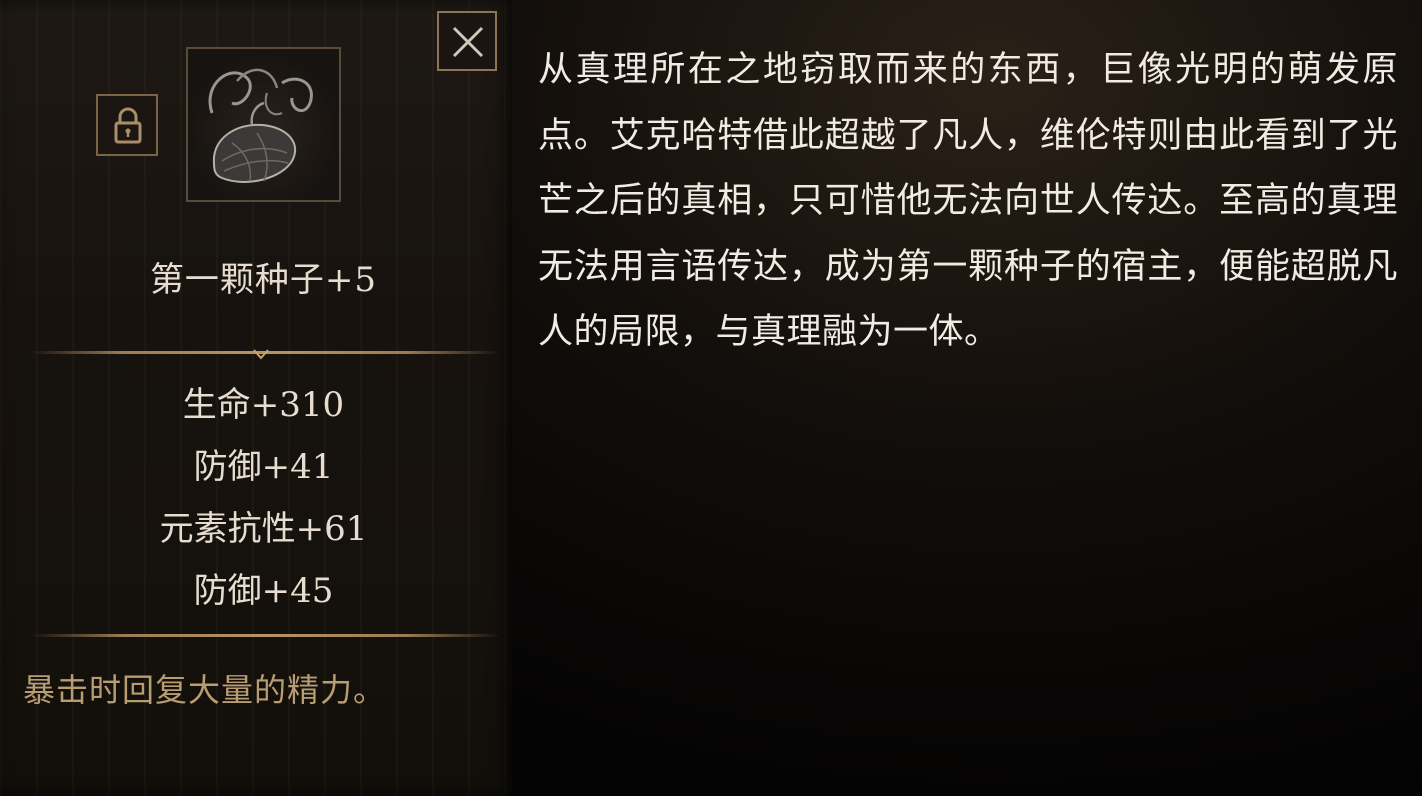 The image size is (1422, 796). I want to click on stat-line: 防御+45, so click(263, 591).